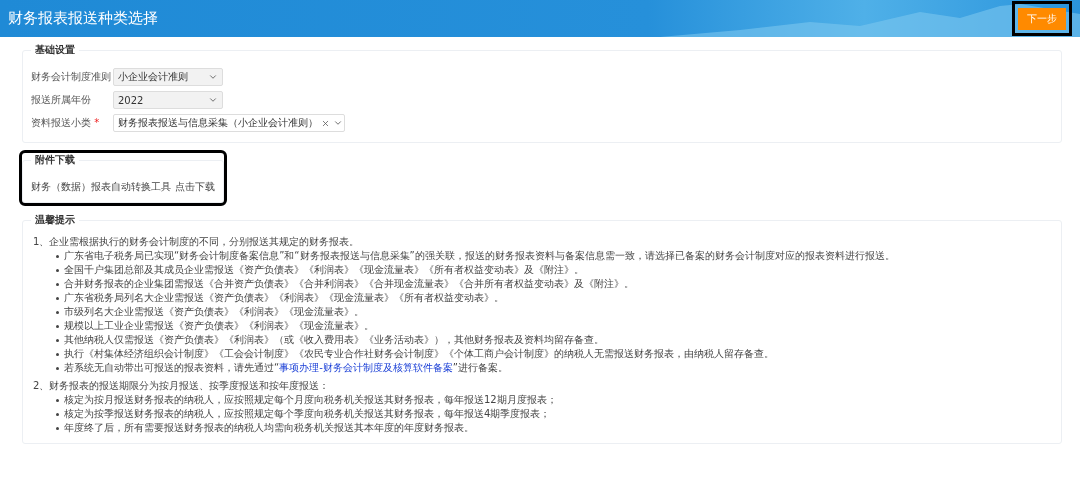 The height and width of the screenshot is (490, 1080). I want to click on item-number: 1、, so click(41, 242).